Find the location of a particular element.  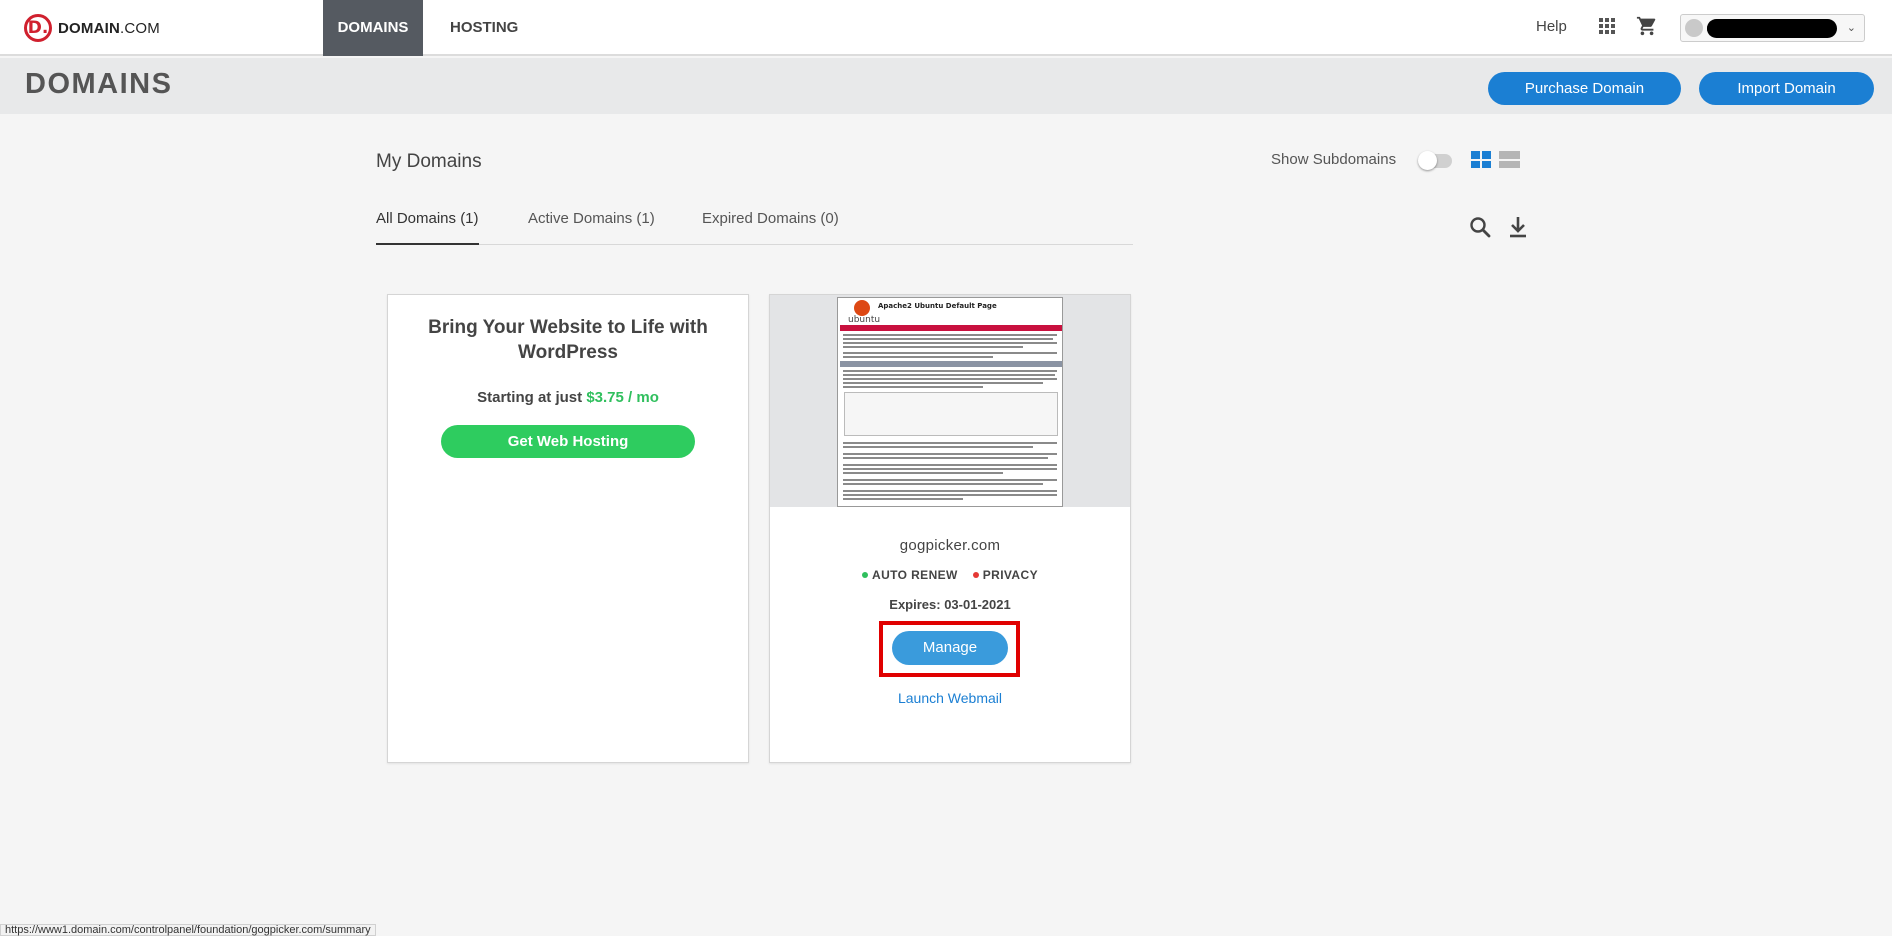

domain-status-row: AUTO RENEW PRIVACY is located at coordinates (950, 575).